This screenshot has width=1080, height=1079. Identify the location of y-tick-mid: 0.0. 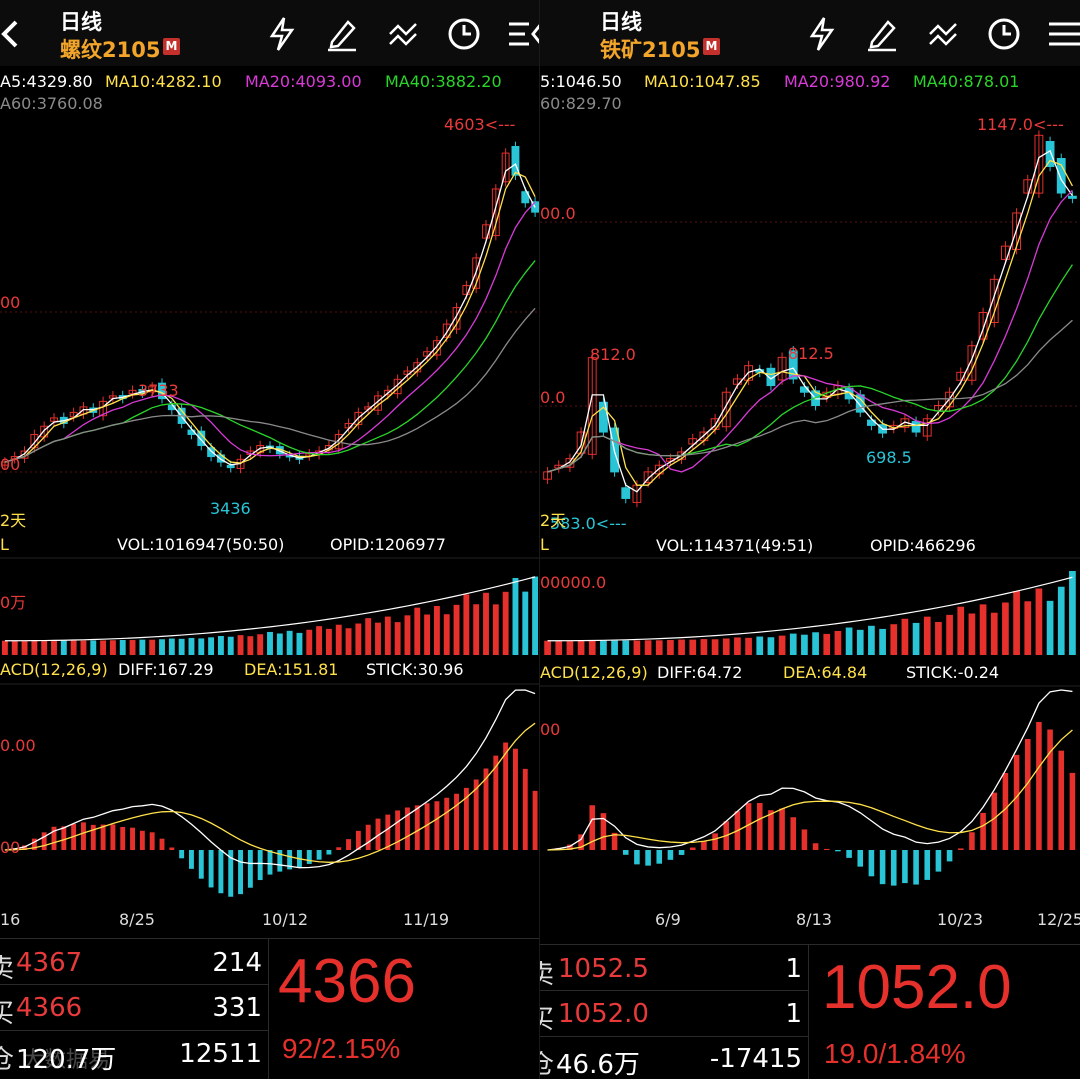
(553, 397).